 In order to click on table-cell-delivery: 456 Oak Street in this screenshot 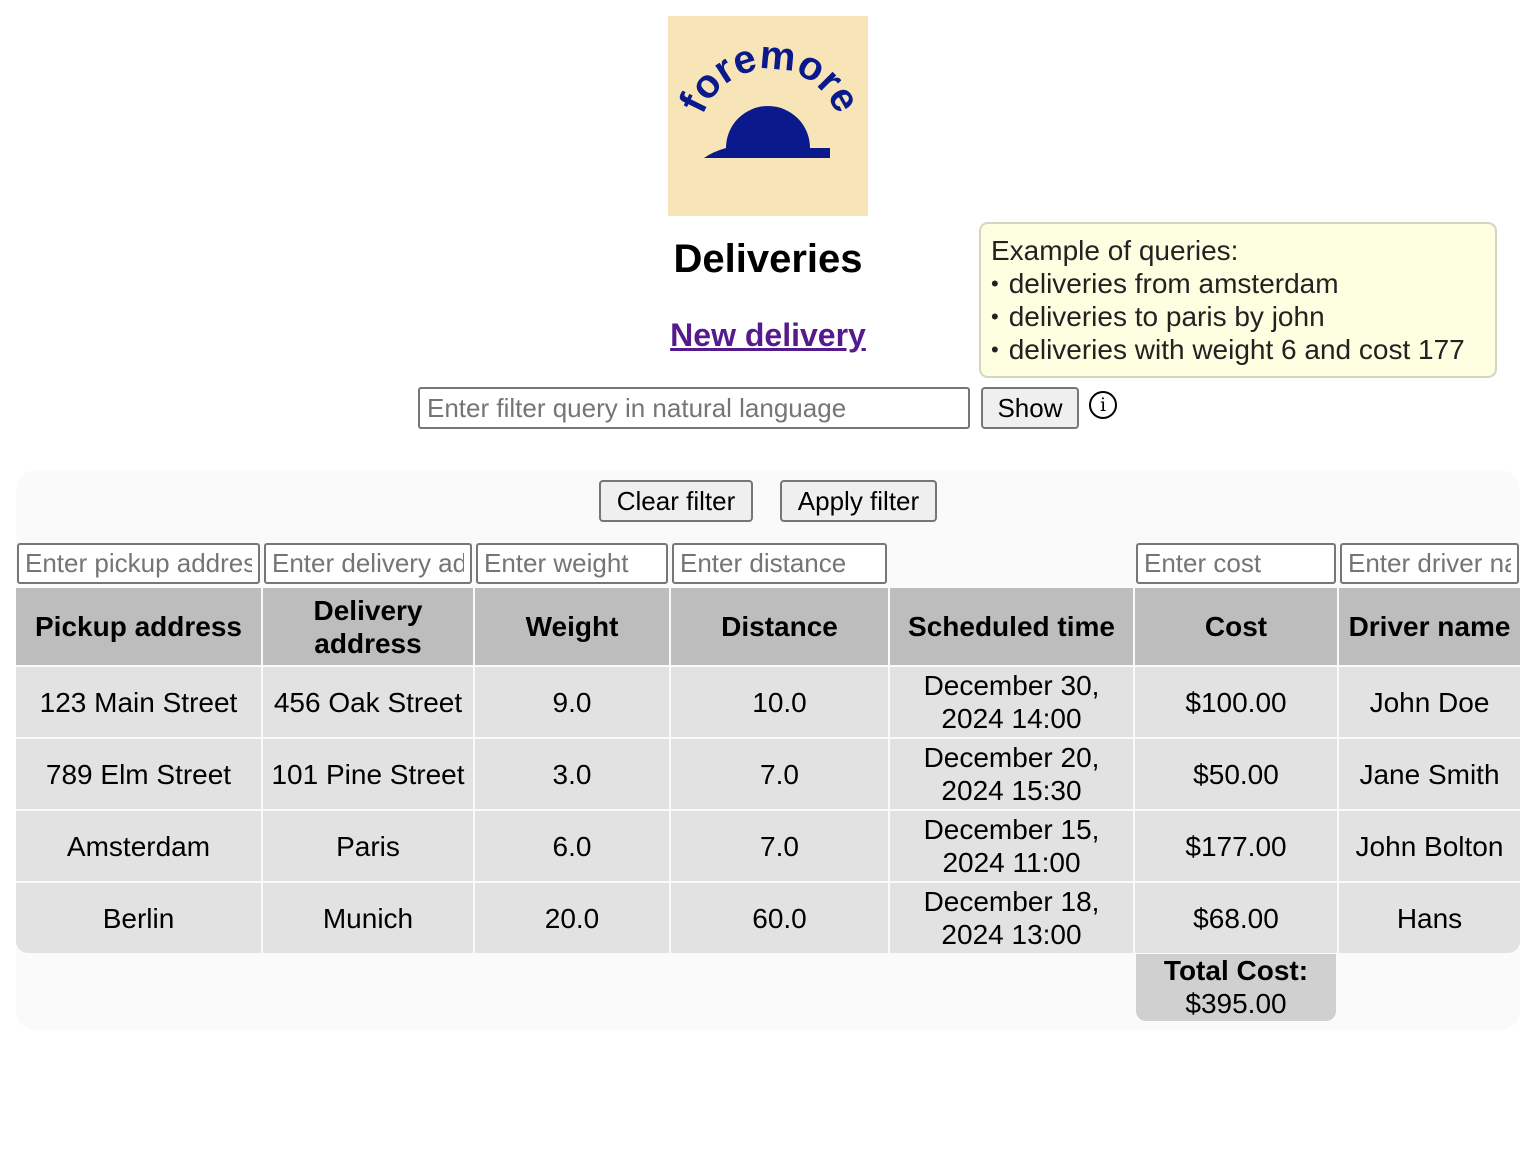, I will do `click(368, 702)`.